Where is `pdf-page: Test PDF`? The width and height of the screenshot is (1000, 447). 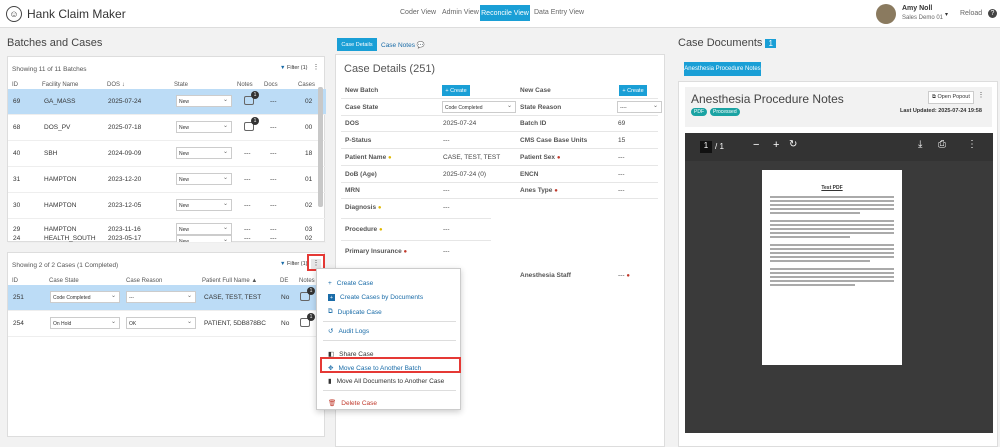 pdf-page: Test PDF is located at coordinates (832, 267).